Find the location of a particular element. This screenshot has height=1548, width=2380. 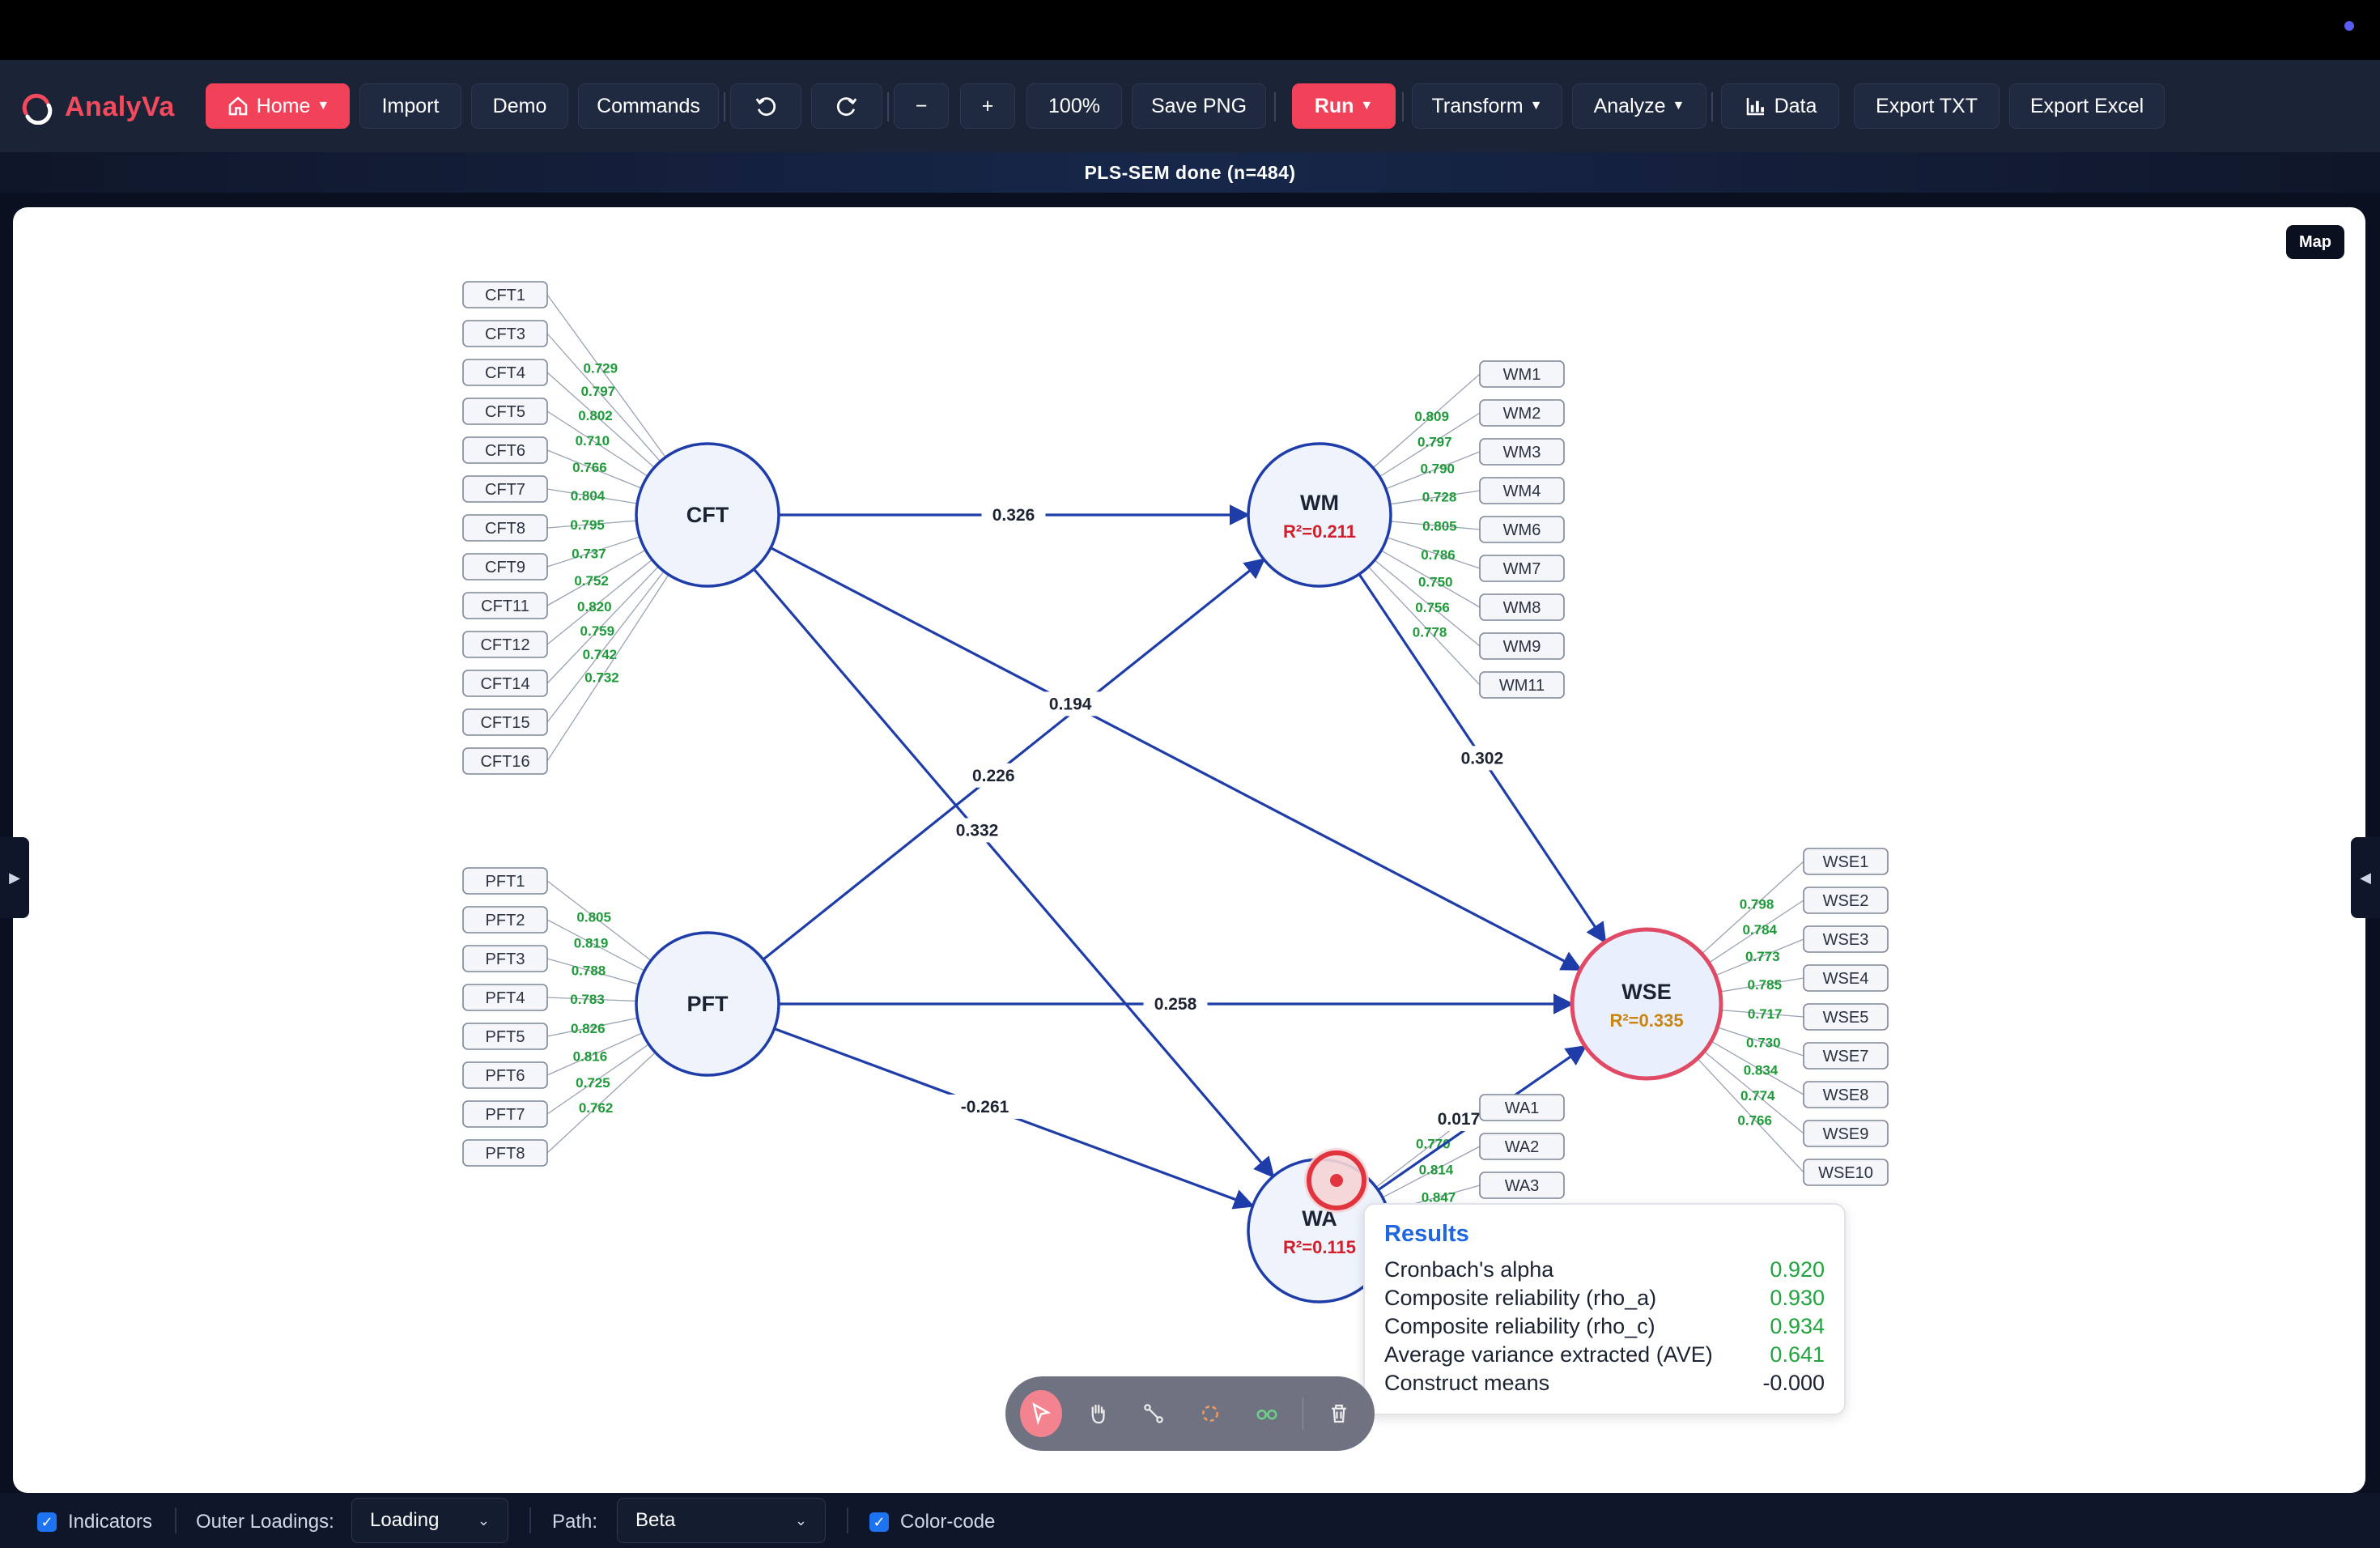

path-cft-wa is located at coordinates (1013, 873).